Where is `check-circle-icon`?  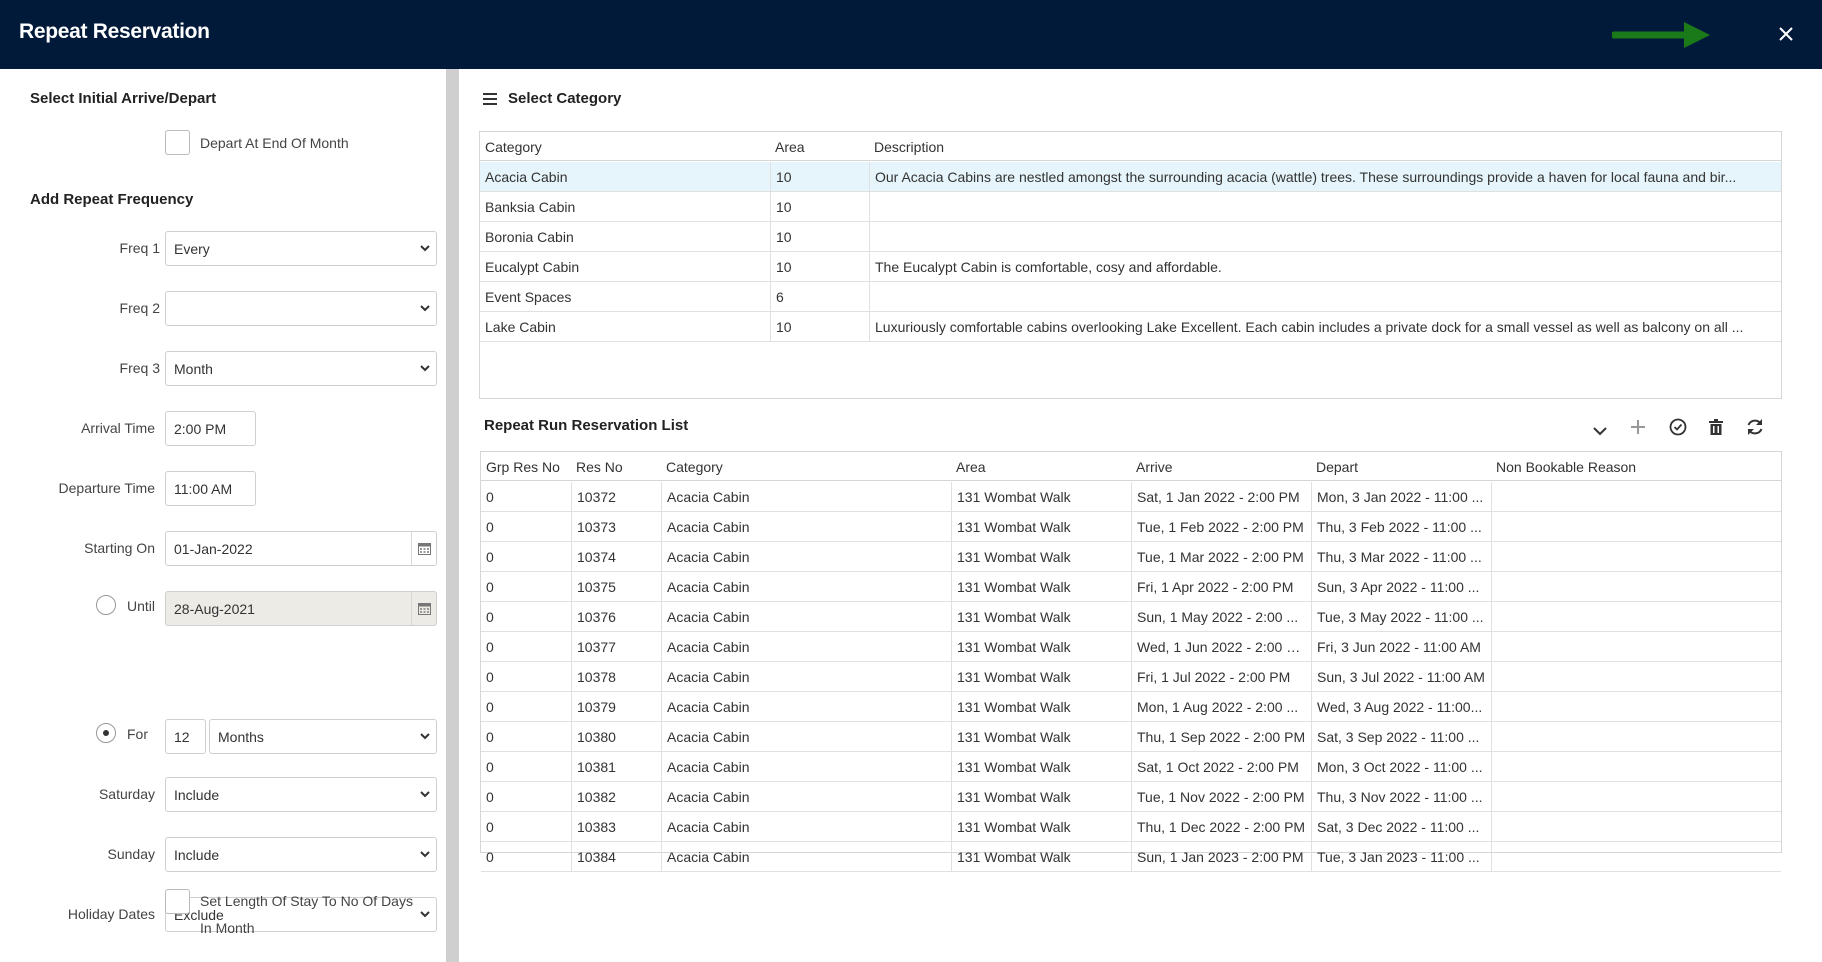 check-circle-icon is located at coordinates (1678, 427).